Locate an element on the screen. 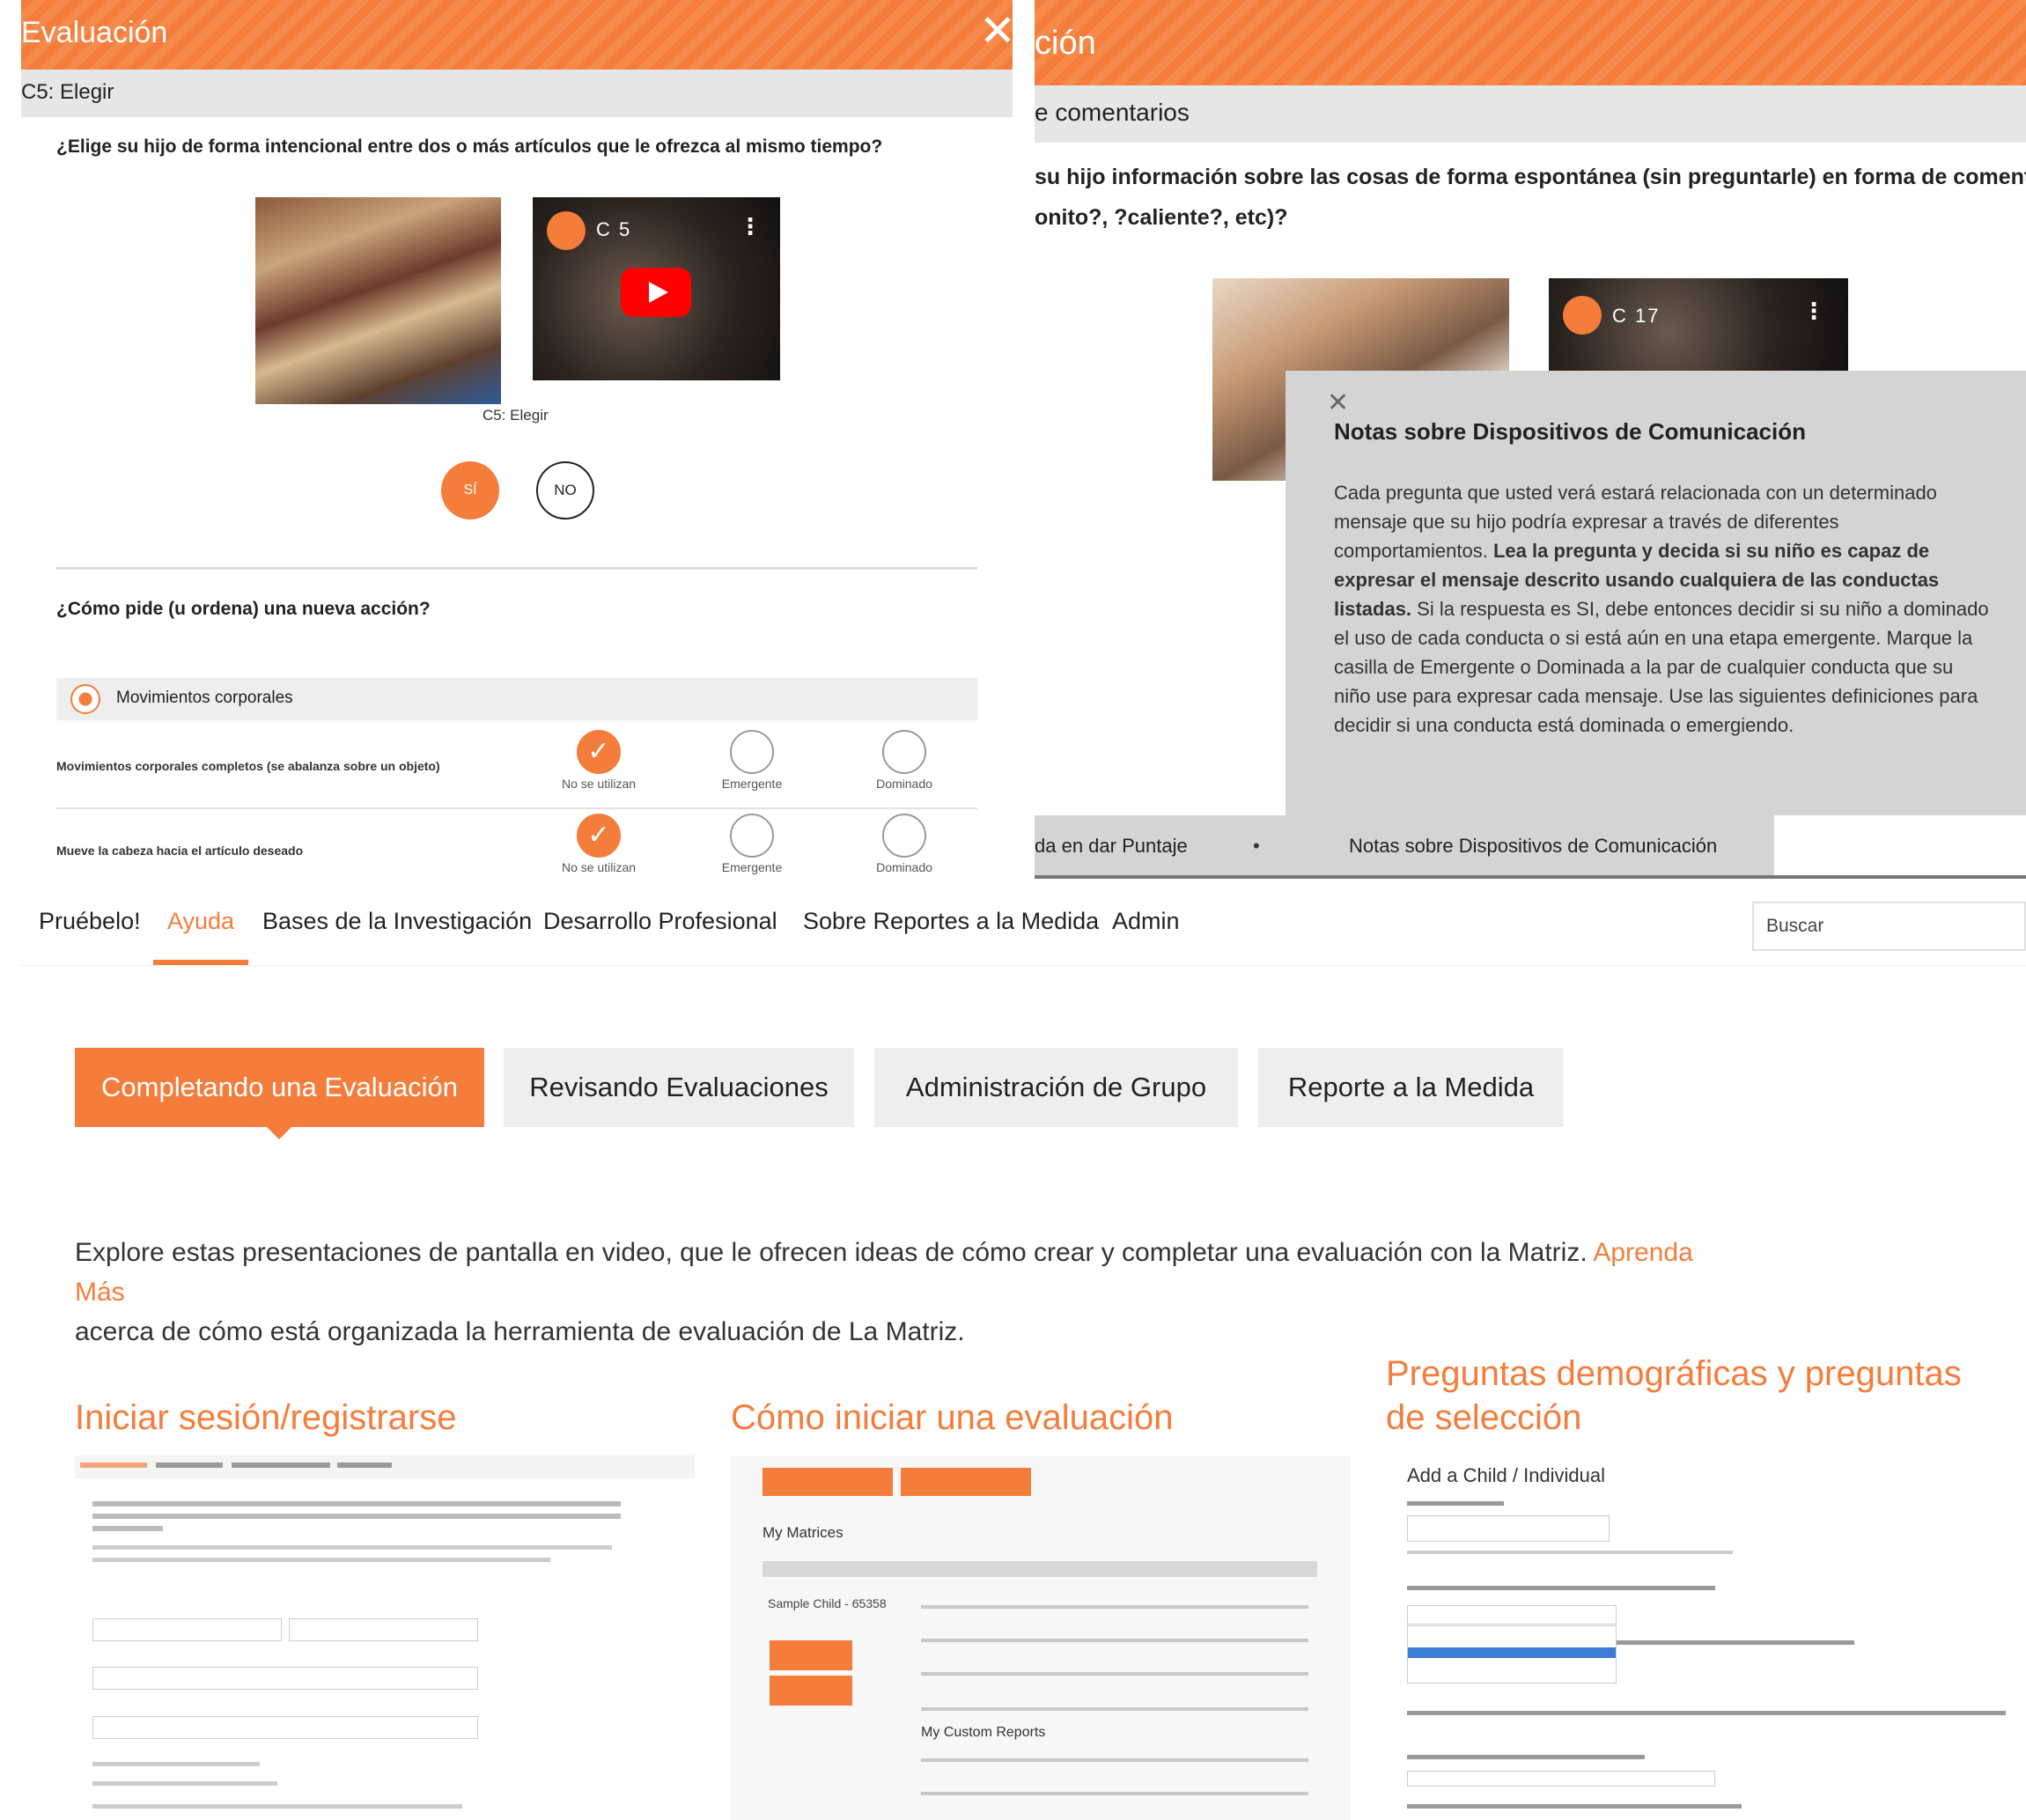 Image resolution: width=2026 pixels, height=1820 pixels. thumb-start-matrix-button is located at coordinates (811, 1691).